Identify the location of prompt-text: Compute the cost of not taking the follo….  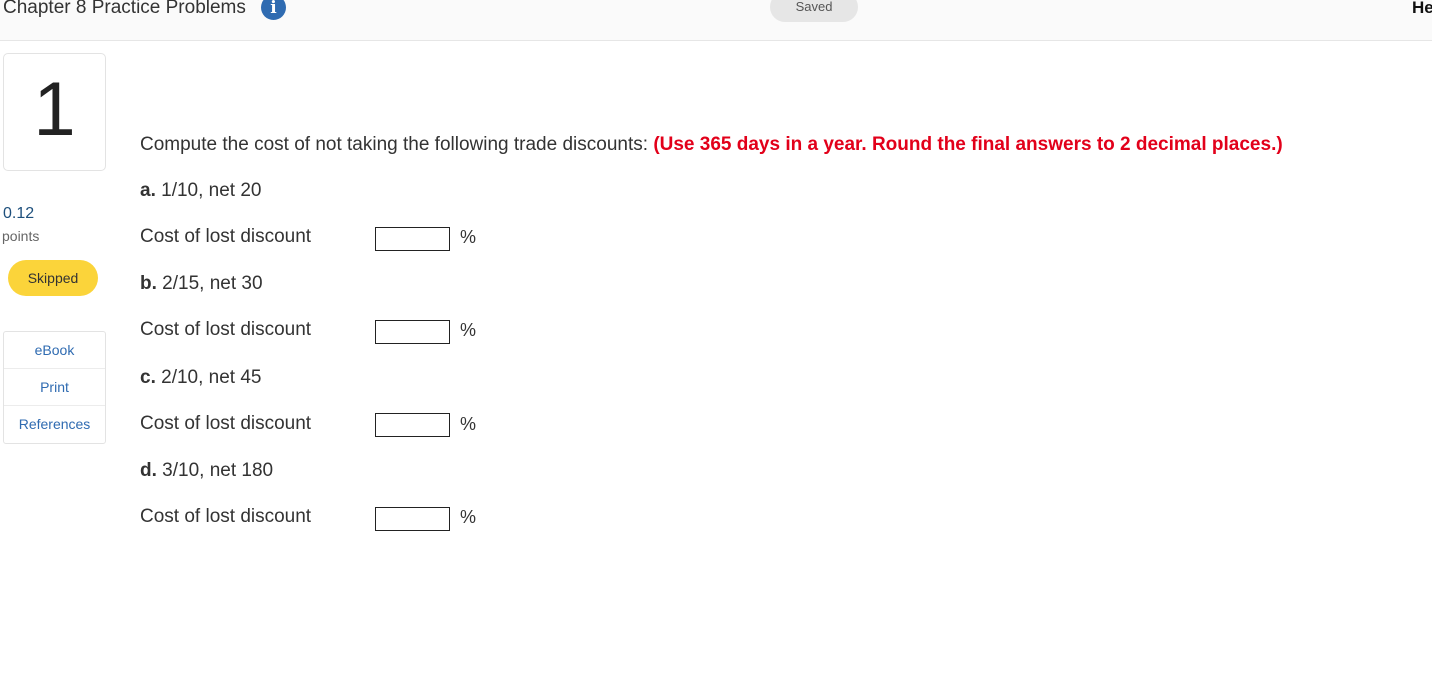
(394, 144).